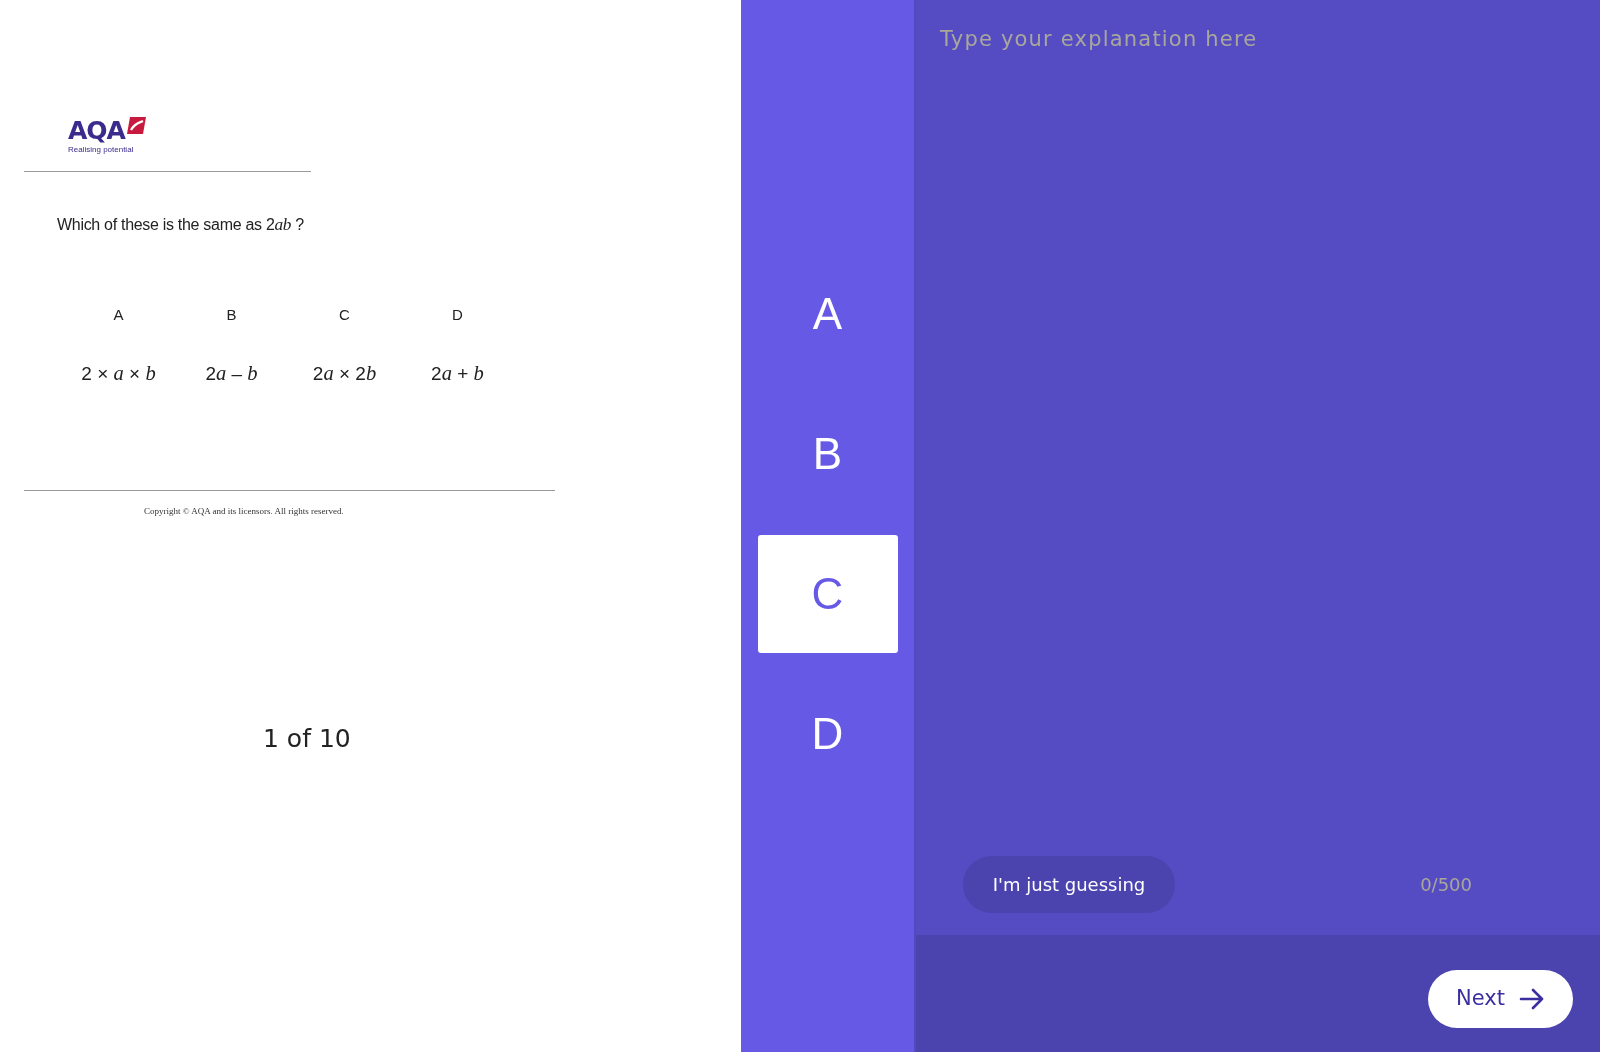 The height and width of the screenshot is (1052, 1600). What do you see at coordinates (827, 734) in the screenshot?
I see `answer-choice: D` at bounding box center [827, 734].